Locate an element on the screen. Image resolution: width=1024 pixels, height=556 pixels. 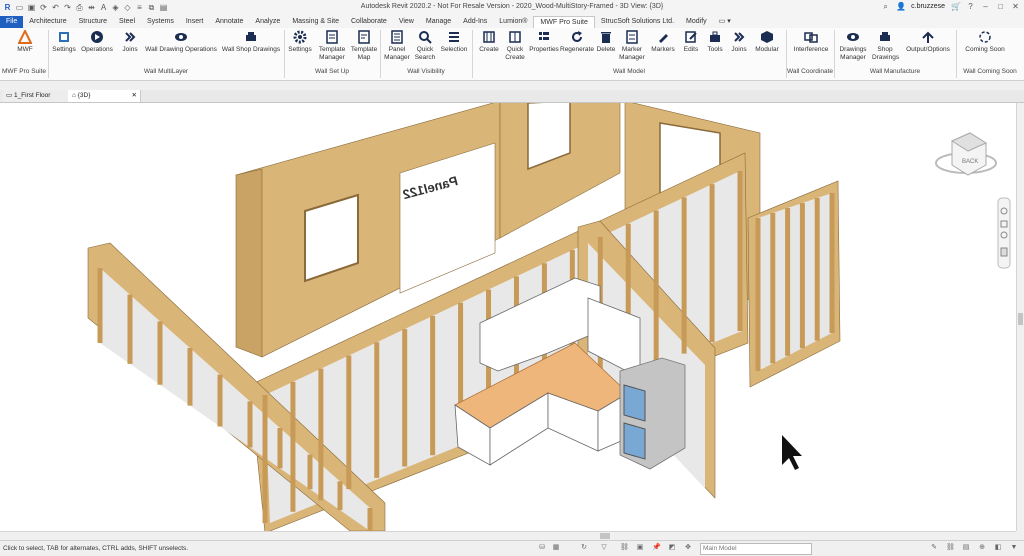
viewcube: BACK is located at coordinates (966, 154).